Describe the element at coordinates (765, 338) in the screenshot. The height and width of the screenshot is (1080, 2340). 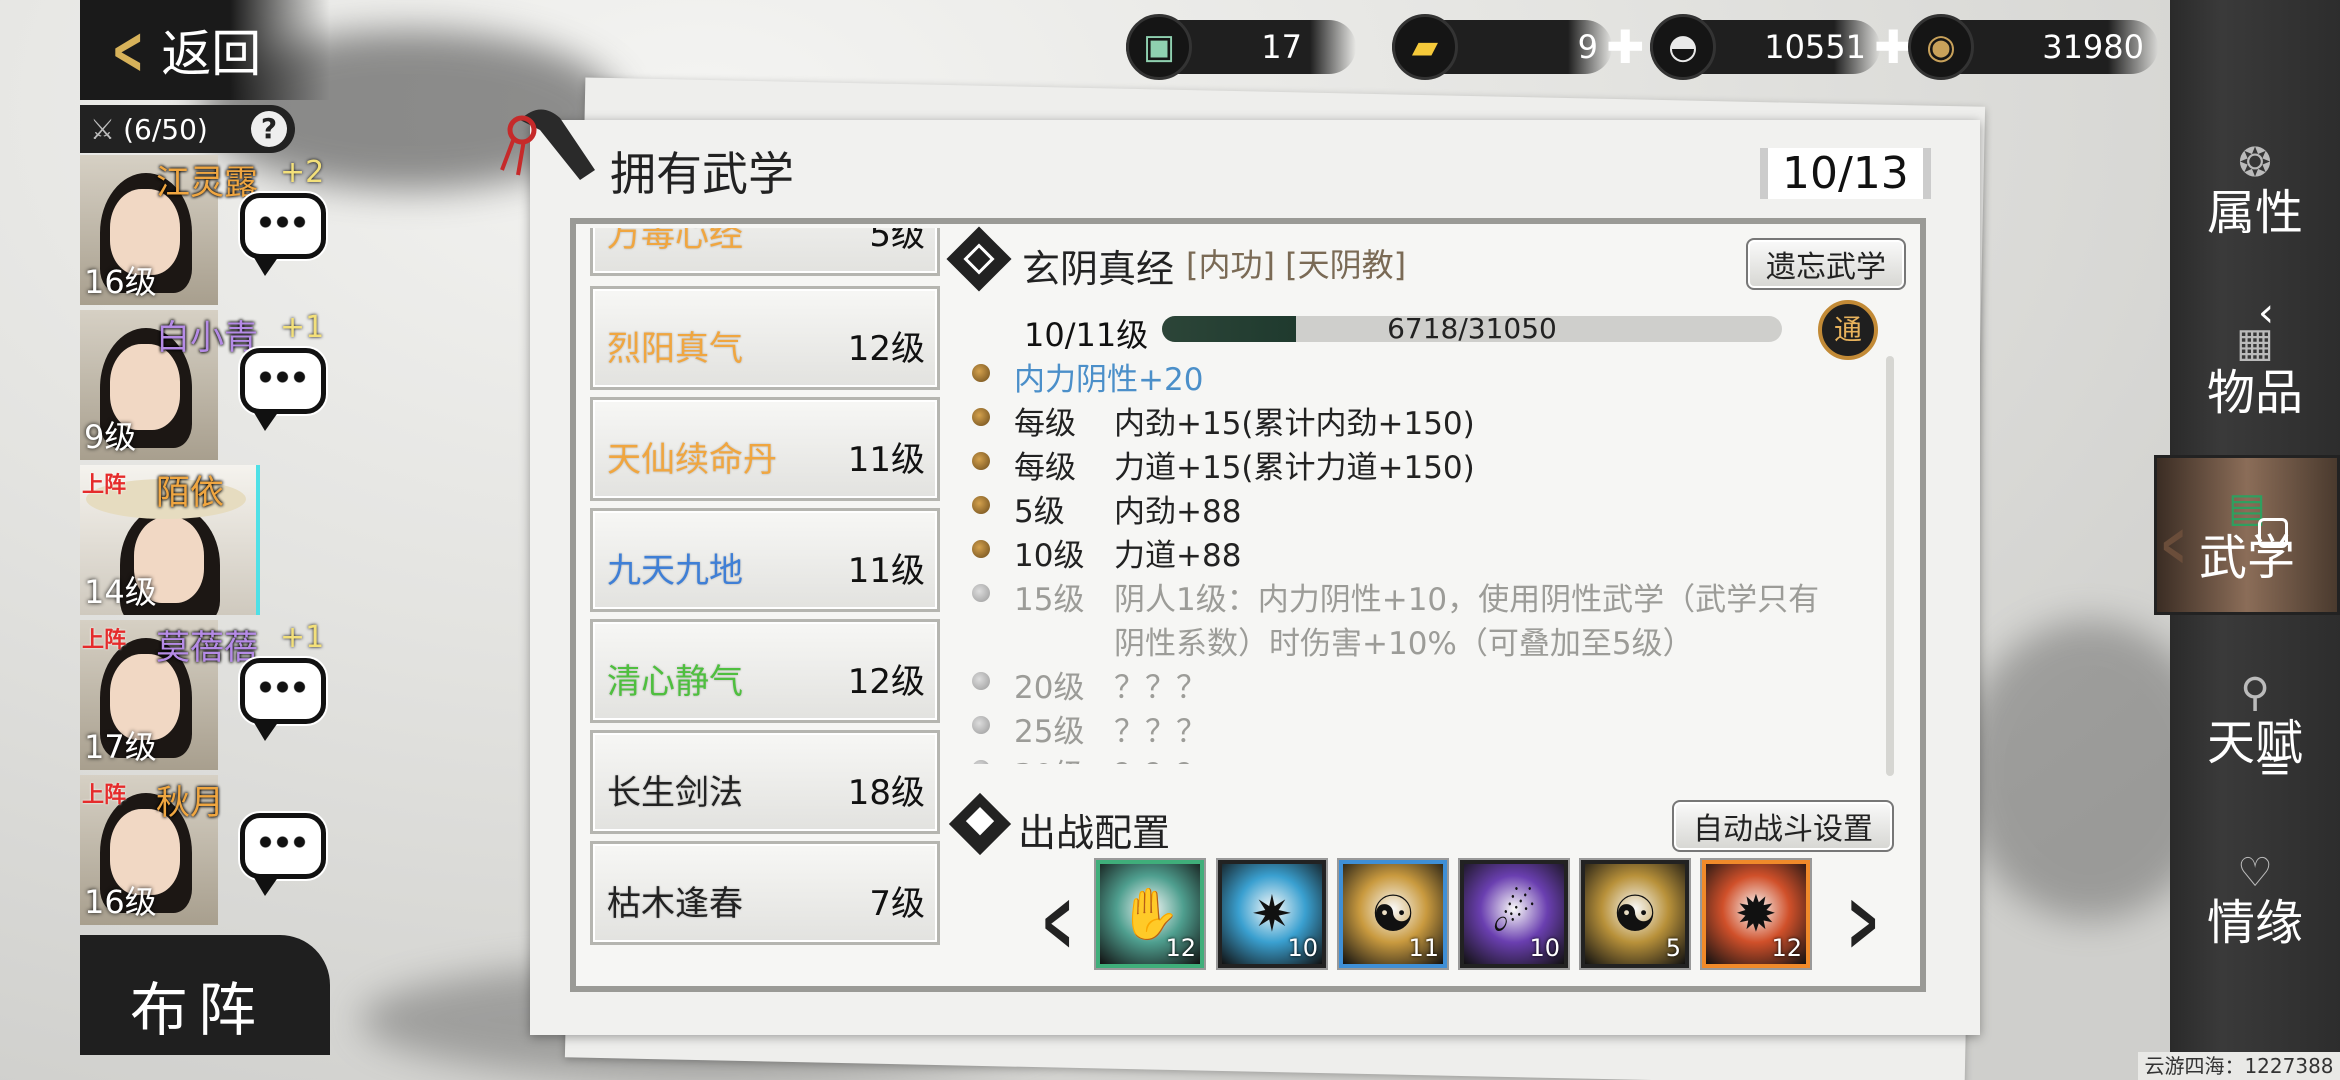
I see `skill-item: 烈阳真气 12级` at that location.